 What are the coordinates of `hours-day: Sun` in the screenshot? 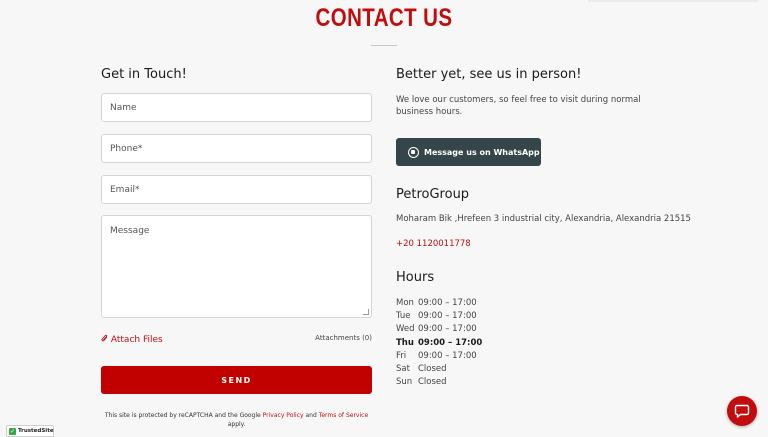 It's located at (404, 382).